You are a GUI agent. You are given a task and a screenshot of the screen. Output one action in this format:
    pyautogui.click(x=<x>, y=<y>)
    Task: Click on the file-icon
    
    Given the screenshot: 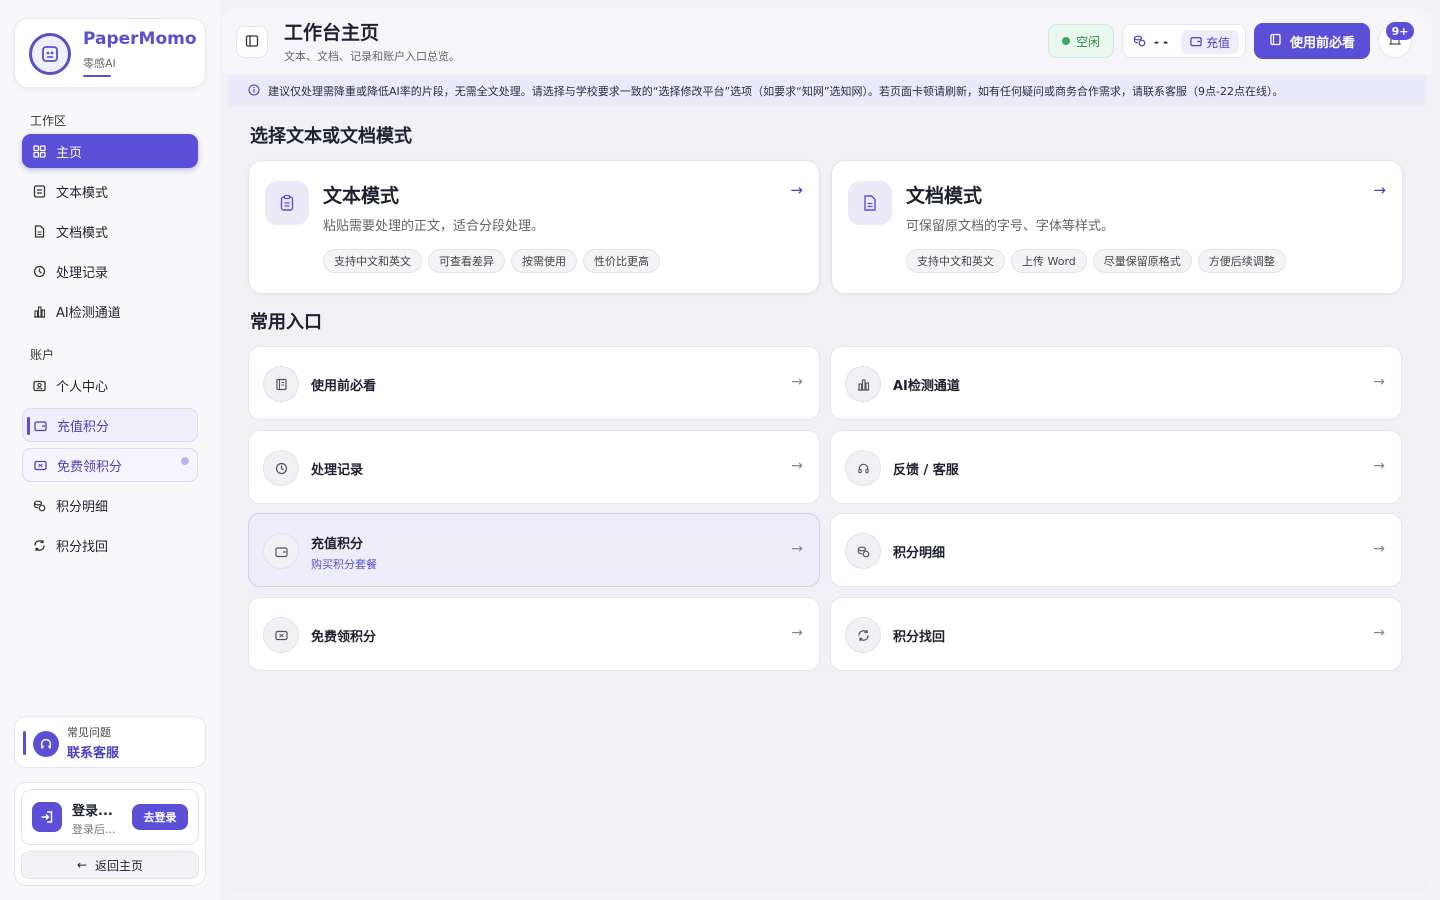 What is the action you would take?
    pyautogui.click(x=39, y=231)
    